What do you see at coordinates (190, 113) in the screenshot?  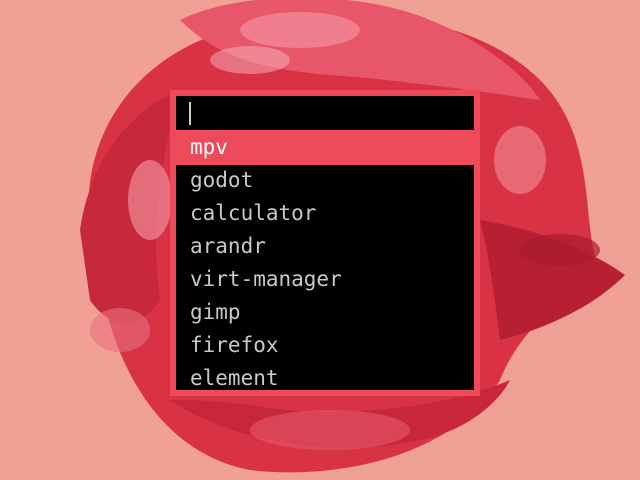 I see `text-cursor` at bounding box center [190, 113].